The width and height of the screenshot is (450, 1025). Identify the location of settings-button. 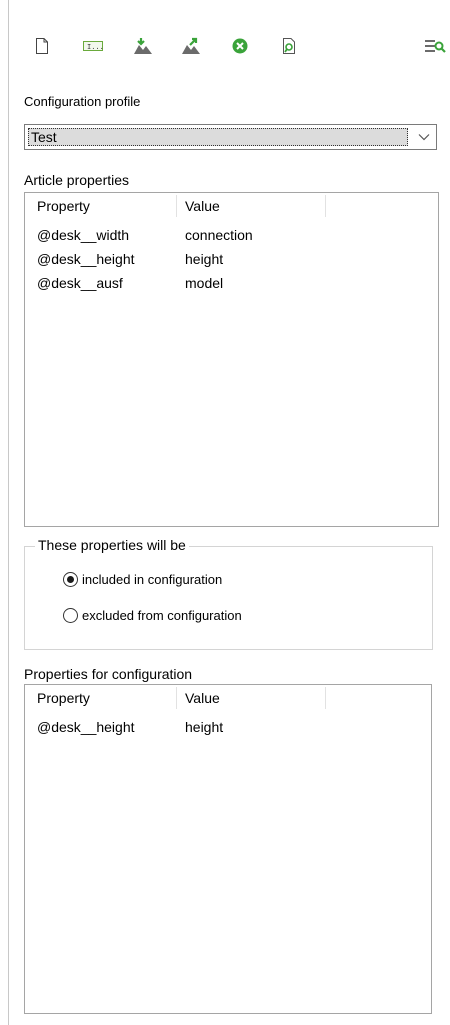
(435, 46).